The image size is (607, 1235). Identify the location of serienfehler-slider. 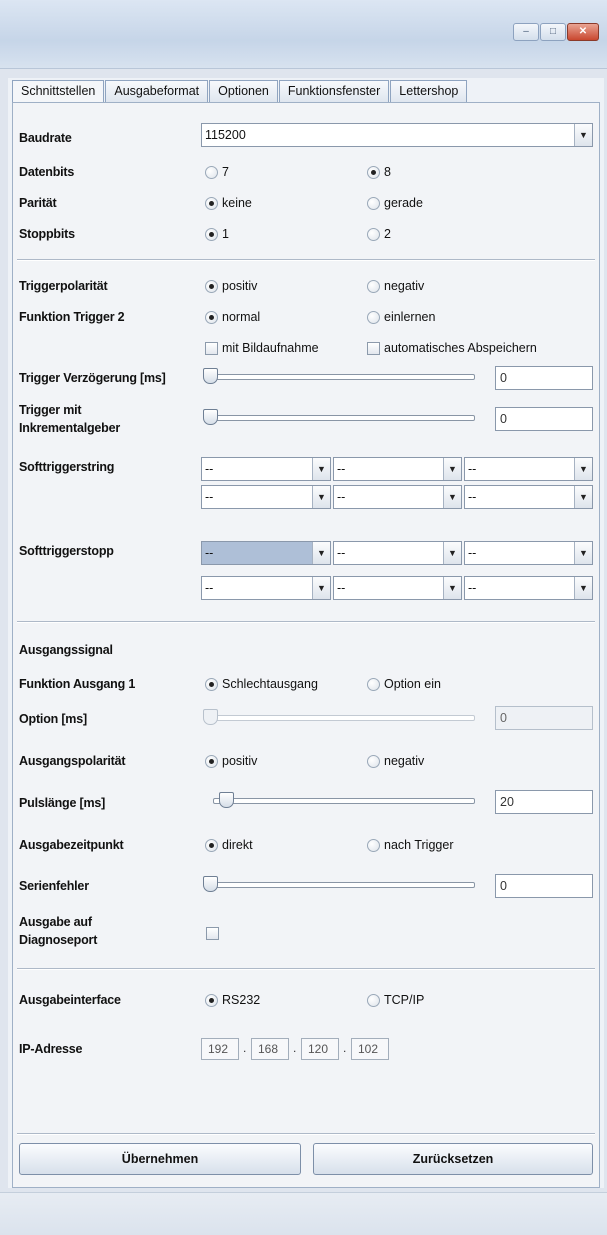
(339, 884).